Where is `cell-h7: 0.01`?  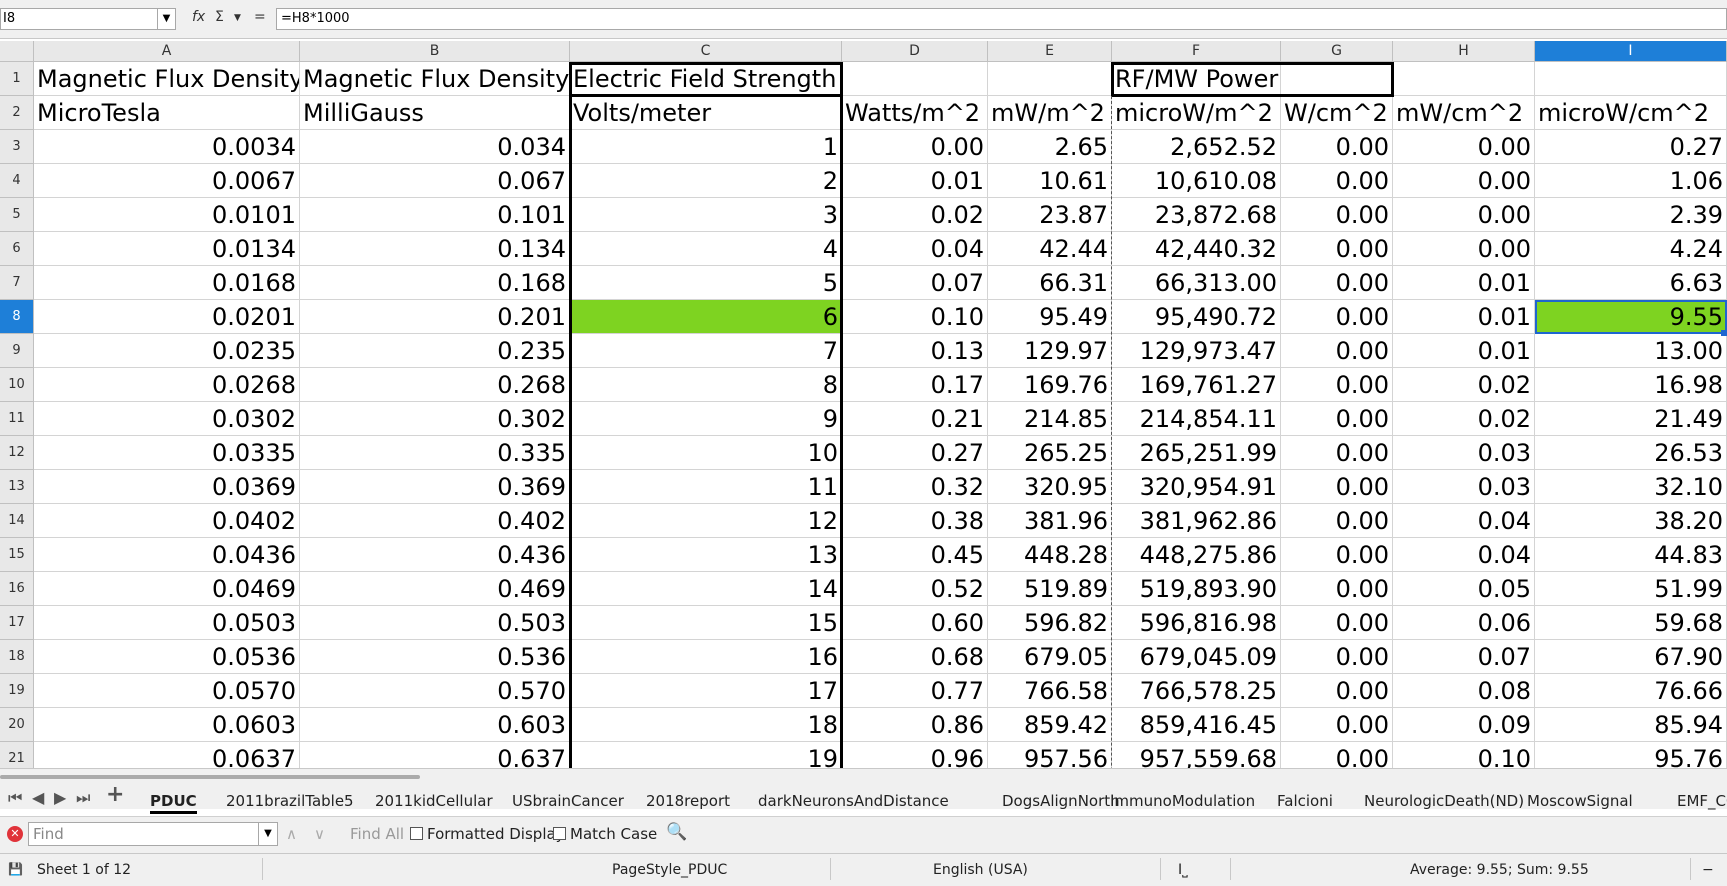
cell-h7: 0.01 is located at coordinates (1464, 283).